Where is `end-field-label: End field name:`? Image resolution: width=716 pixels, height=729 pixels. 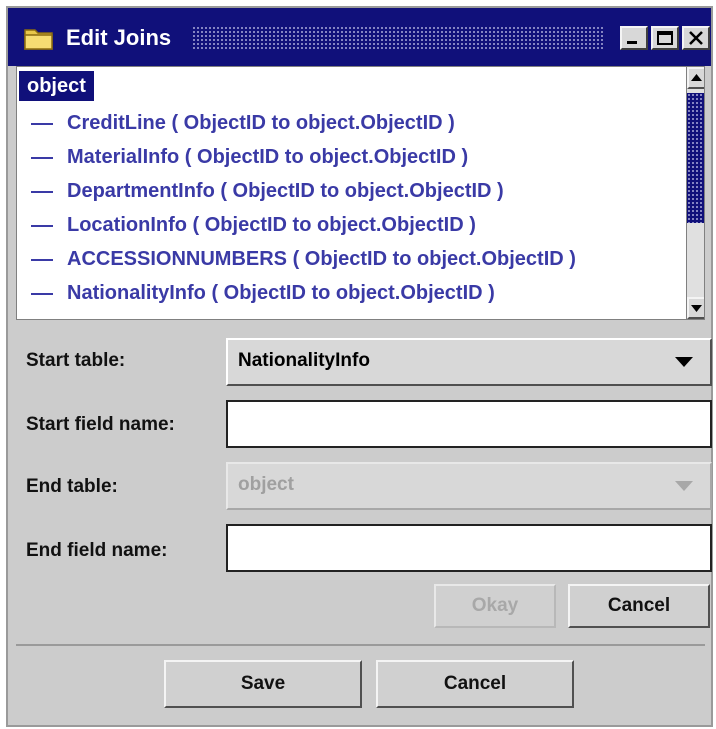
end-field-label: End field name: is located at coordinates (97, 550).